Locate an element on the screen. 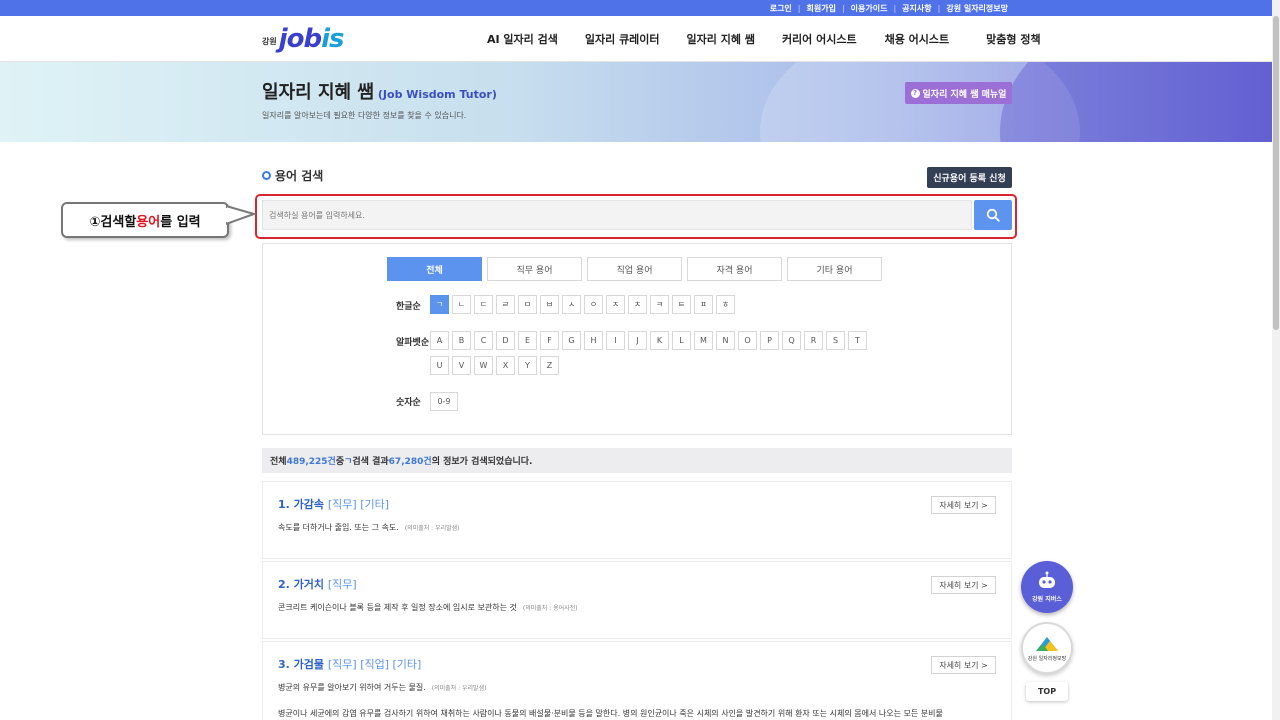 The image size is (1280, 720). signup-link: 회원가입 is located at coordinates (821, 8).